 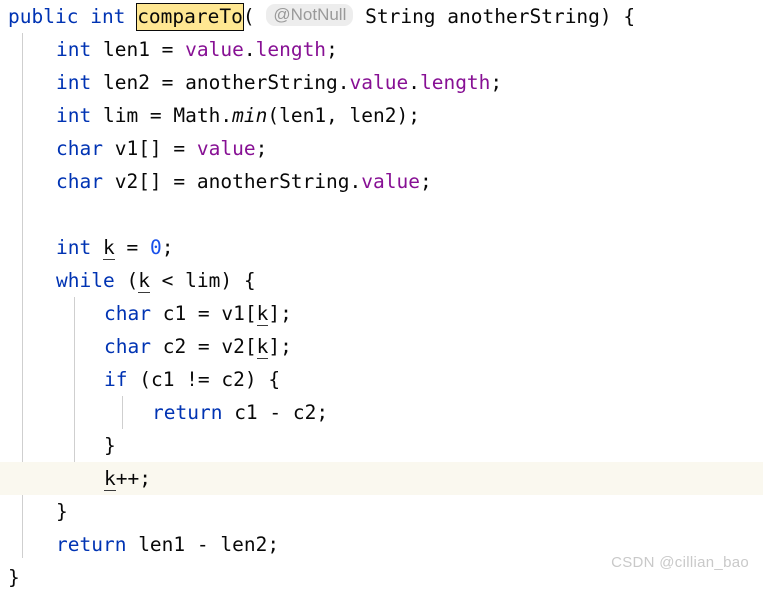 I want to click on code-line: k++;, so click(x=381, y=478).